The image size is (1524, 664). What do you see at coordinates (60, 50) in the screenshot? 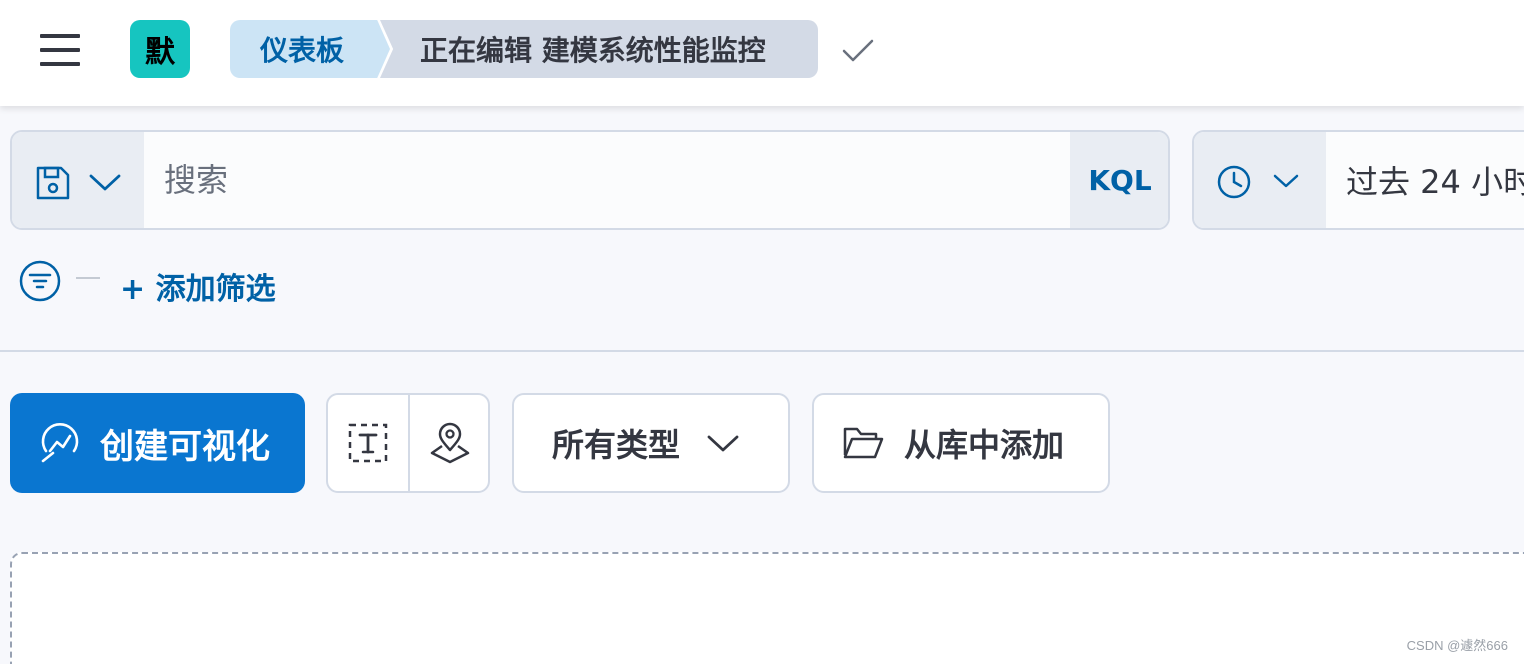
I see `hamburger-menu-icon` at bounding box center [60, 50].